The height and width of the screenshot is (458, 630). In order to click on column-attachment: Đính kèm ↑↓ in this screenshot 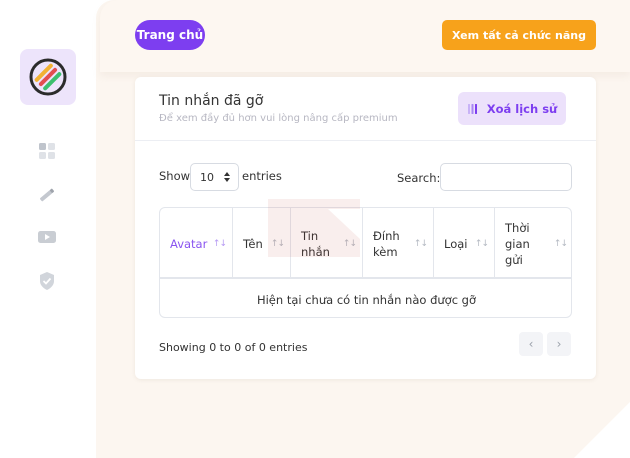, I will do `click(398, 243)`.